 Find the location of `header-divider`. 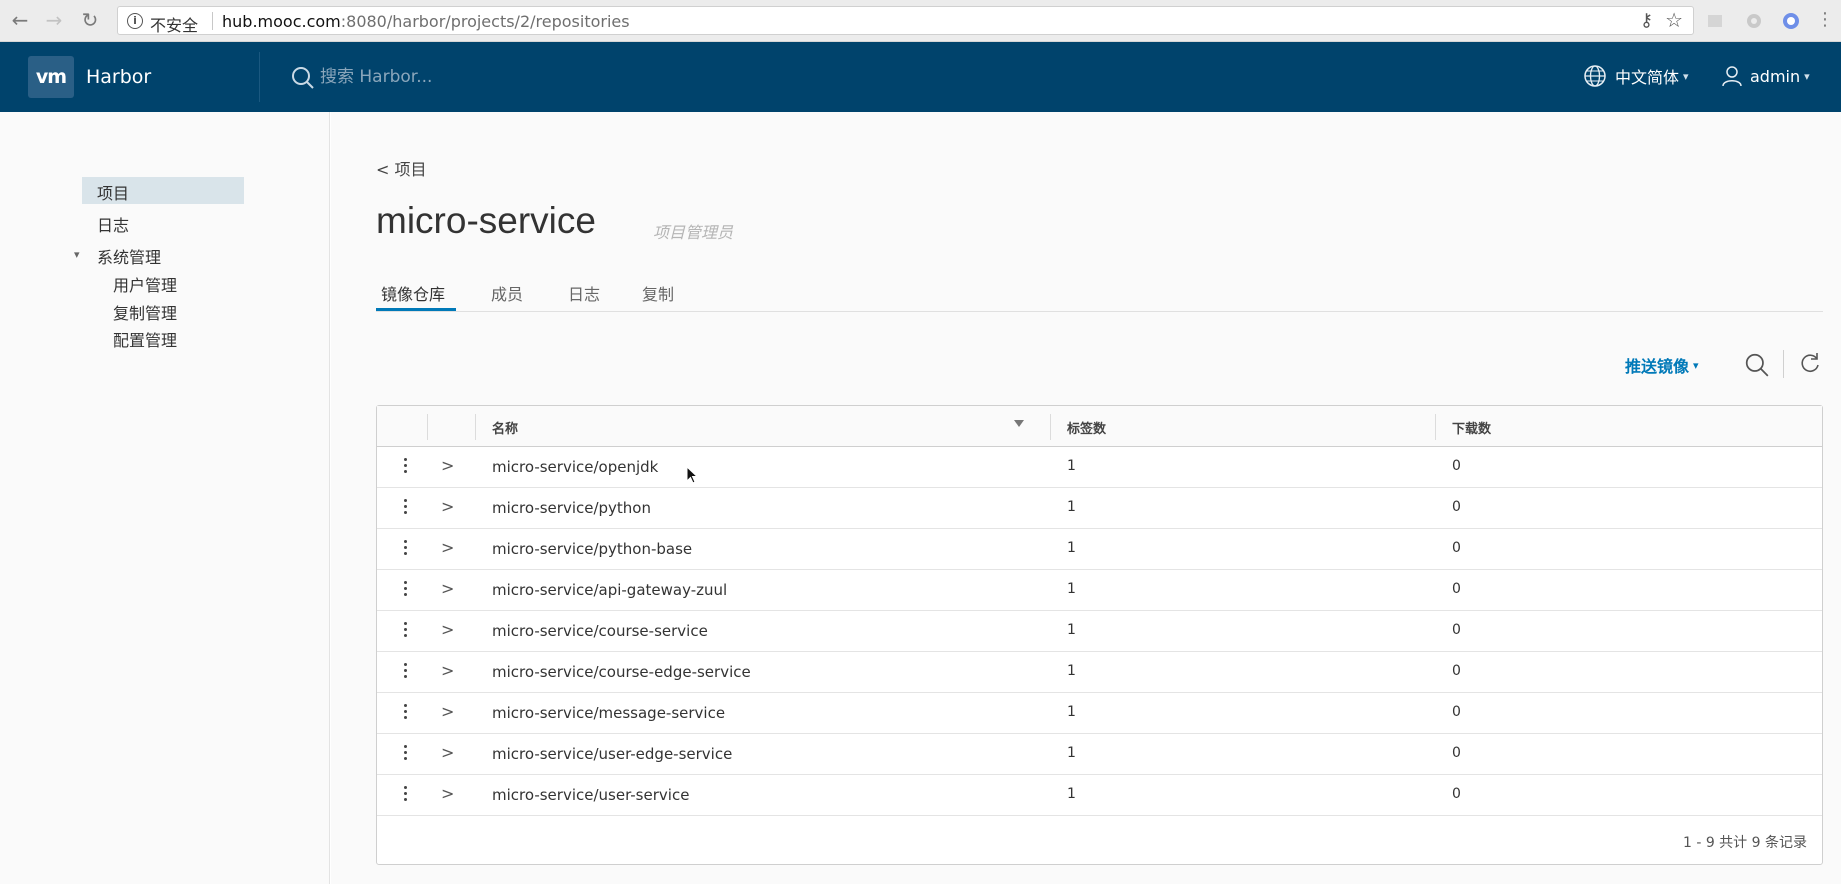

header-divider is located at coordinates (259, 77).